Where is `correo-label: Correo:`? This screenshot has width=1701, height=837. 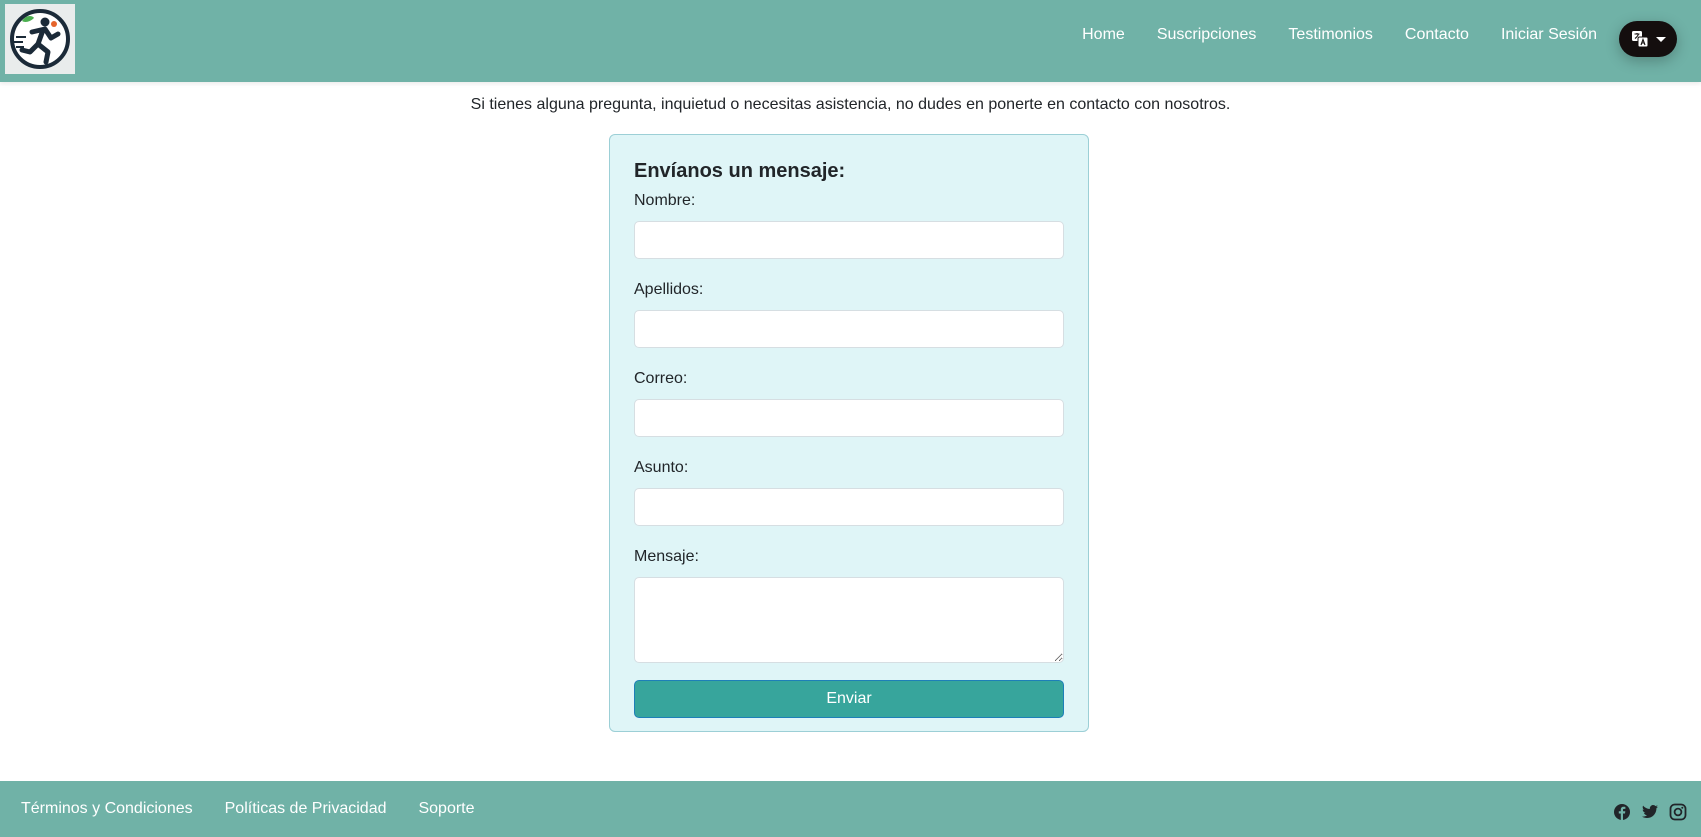
correo-label: Correo: is located at coordinates (661, 378).